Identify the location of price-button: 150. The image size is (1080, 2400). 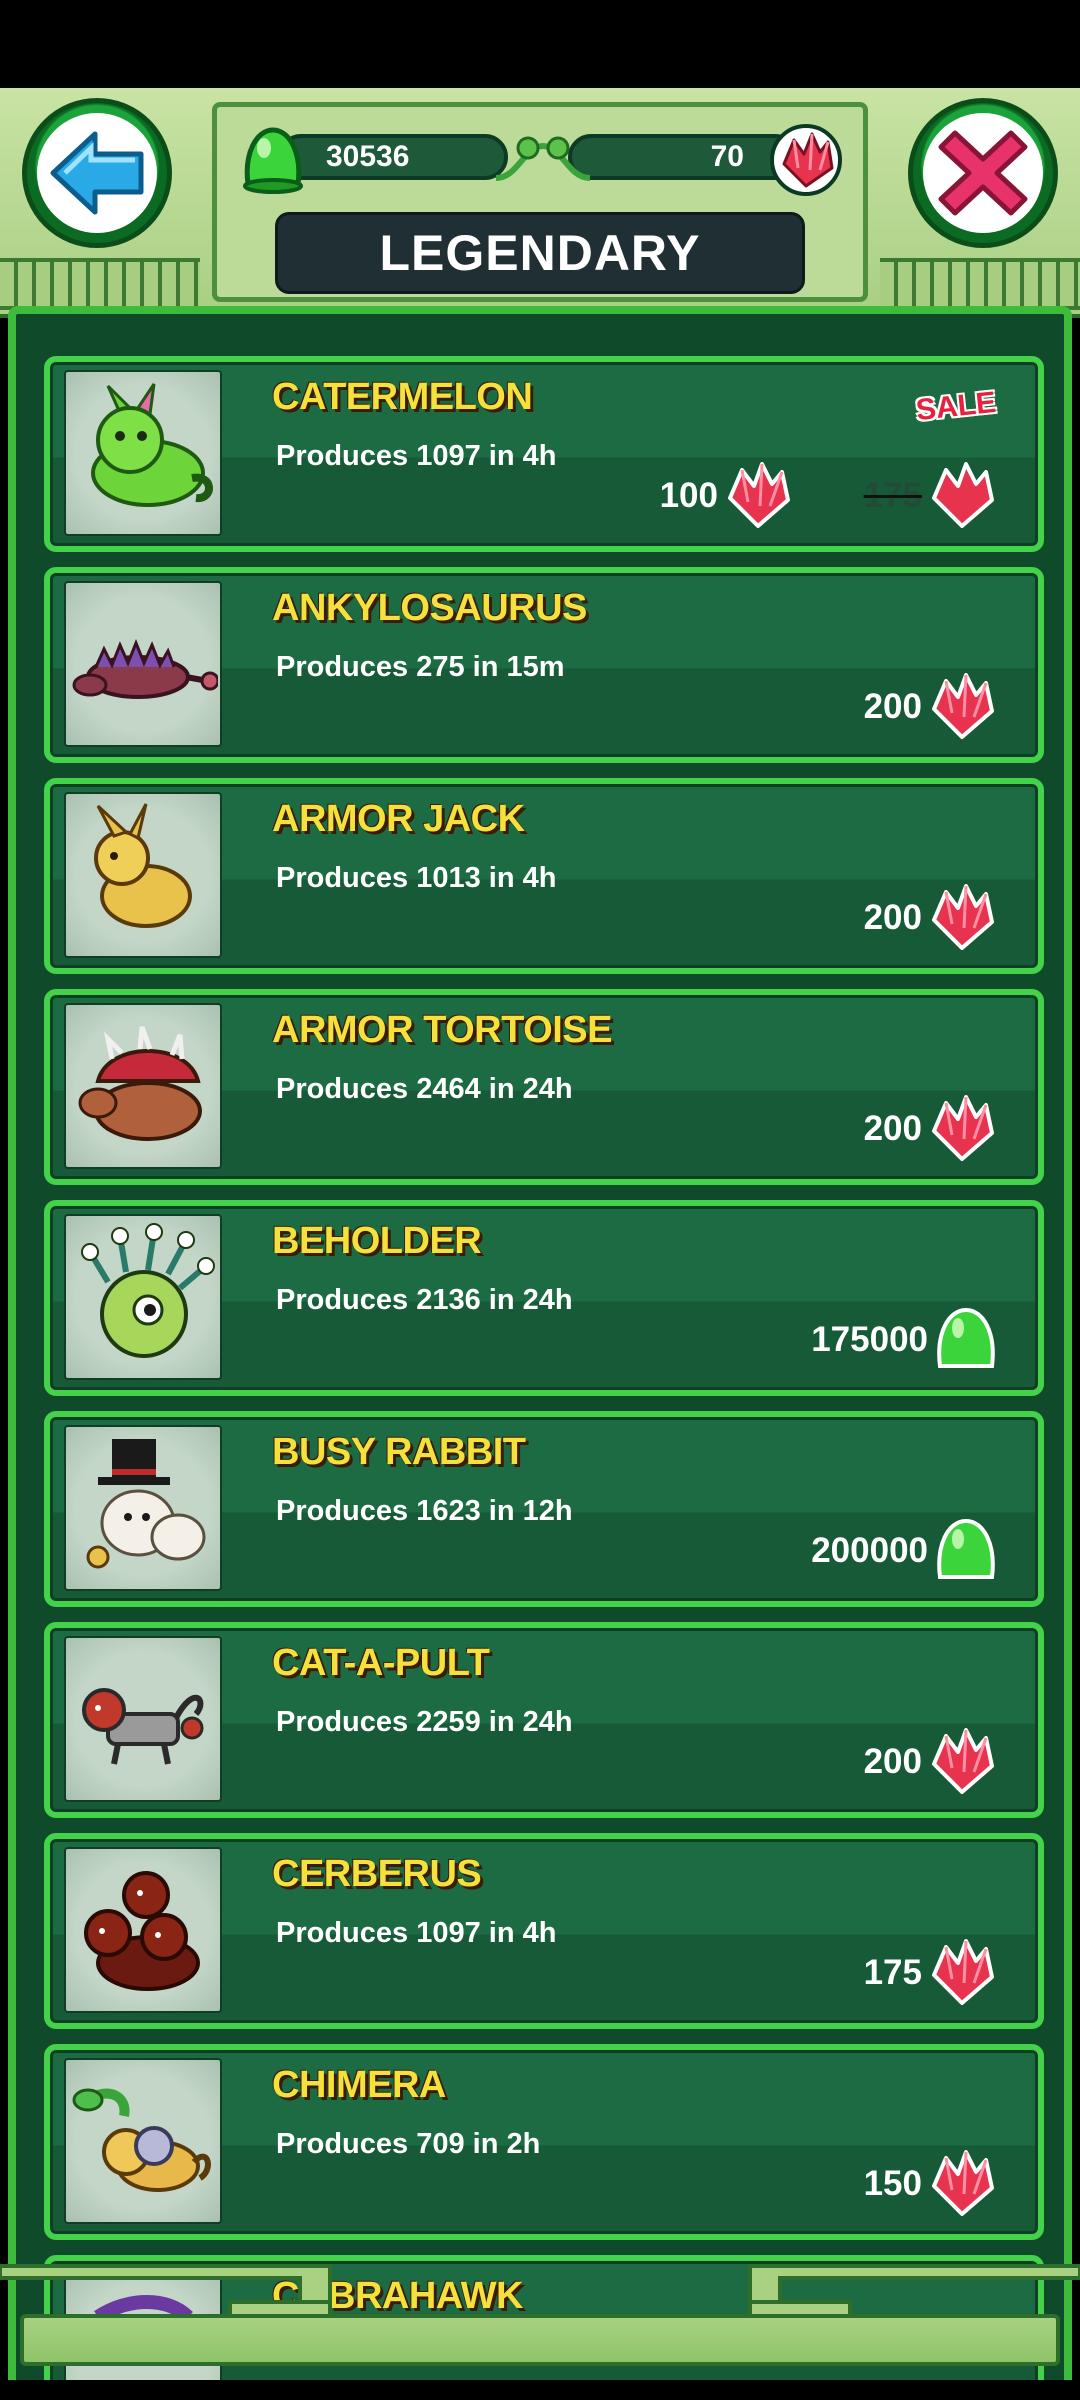
(931, 2184).